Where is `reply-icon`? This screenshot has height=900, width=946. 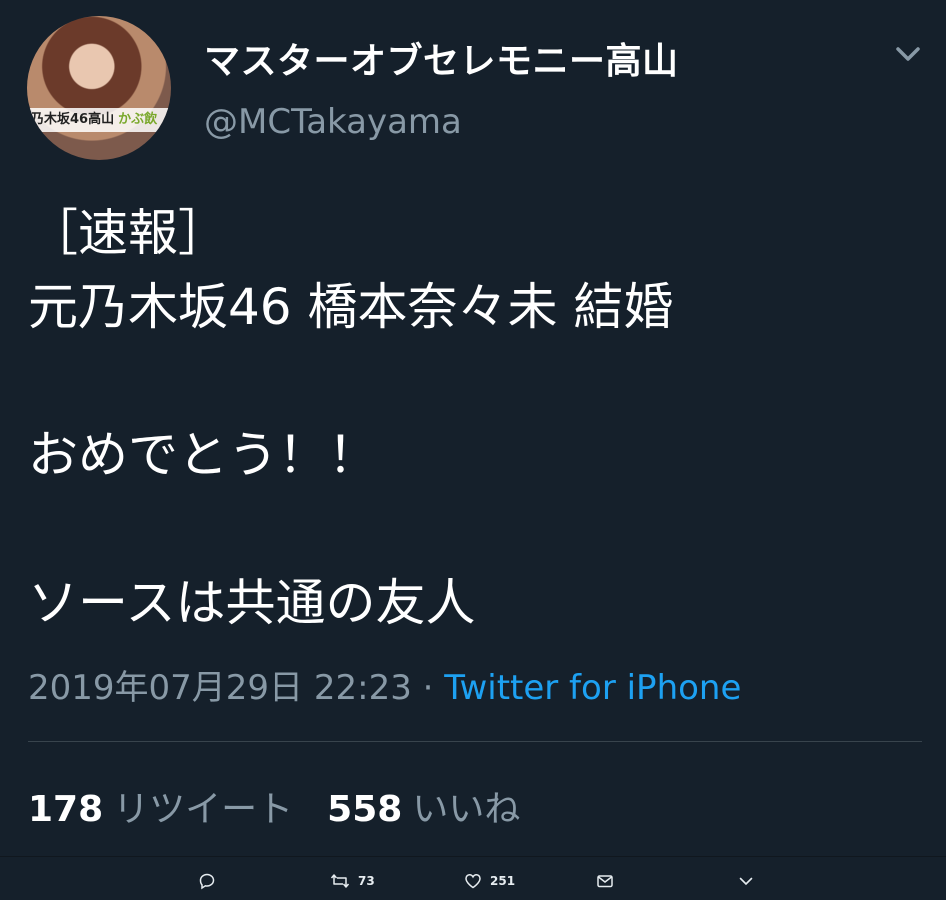 reply-icon is located at coordinates (207, 881).